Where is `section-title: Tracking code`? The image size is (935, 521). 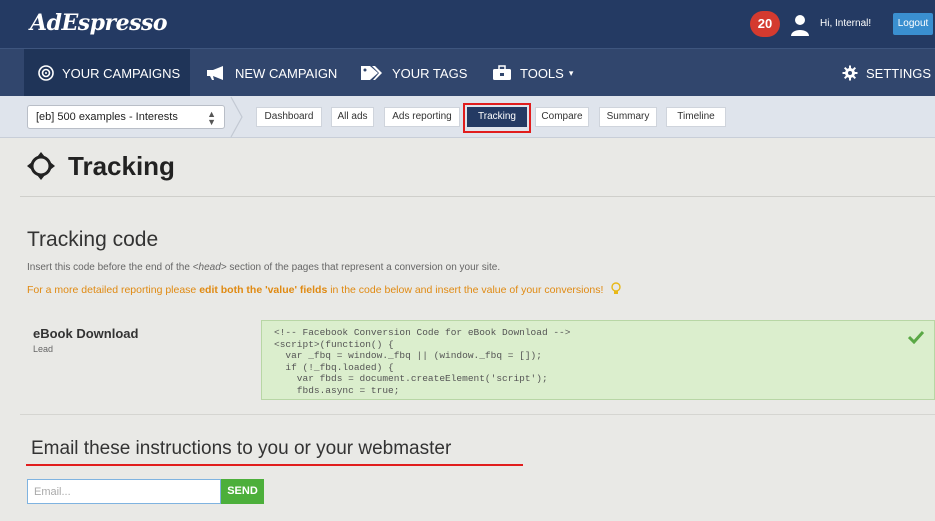 section-title: Tracking code is located at coordinates (93, 239).